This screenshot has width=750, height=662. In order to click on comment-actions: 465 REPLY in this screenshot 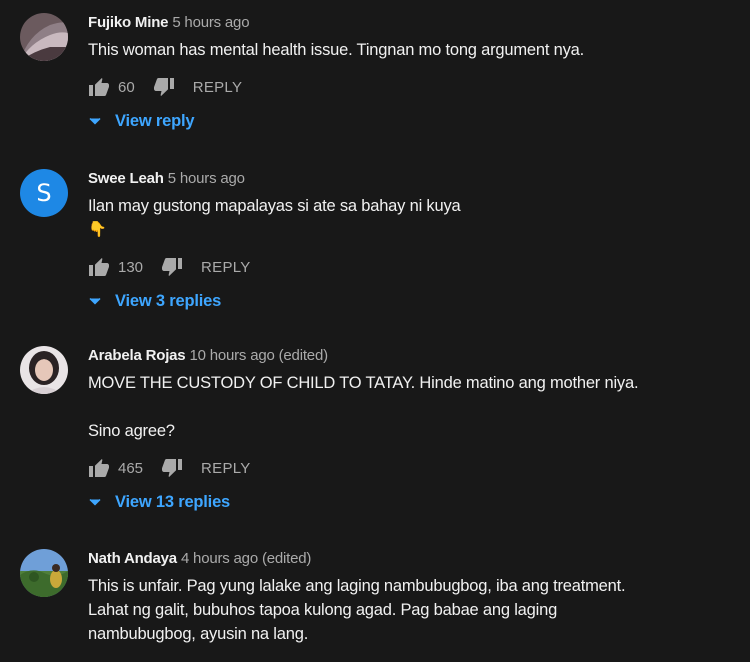, I will do `click(414, 468)`.